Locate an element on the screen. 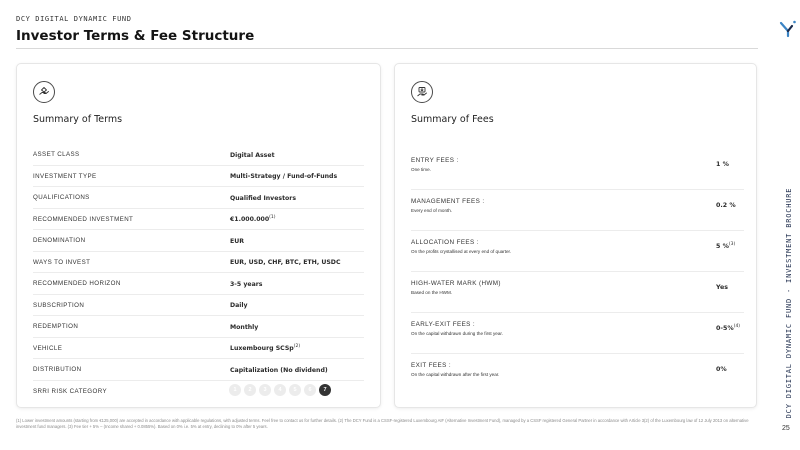 The width and height of the screenshot is (800, 450). srri-level: 4 is located at coordinates (280, 389).